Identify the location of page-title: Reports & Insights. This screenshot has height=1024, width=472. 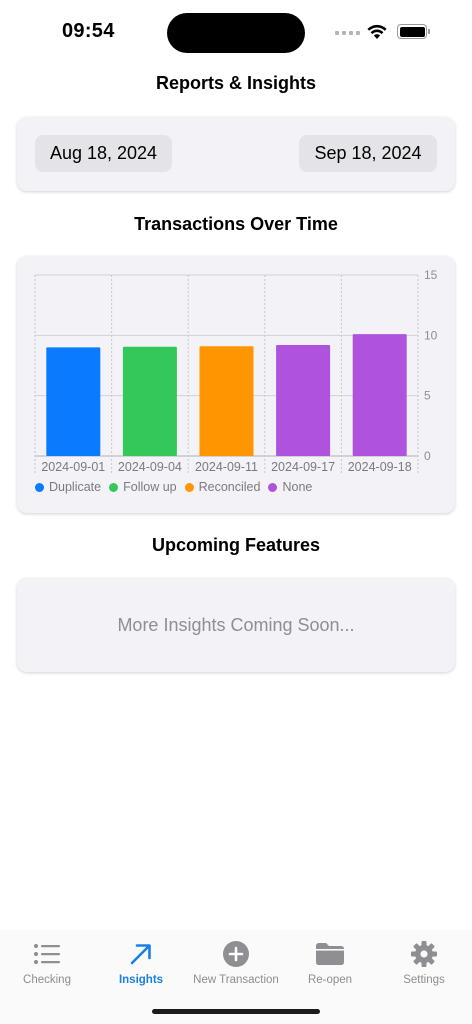
(235, 83).